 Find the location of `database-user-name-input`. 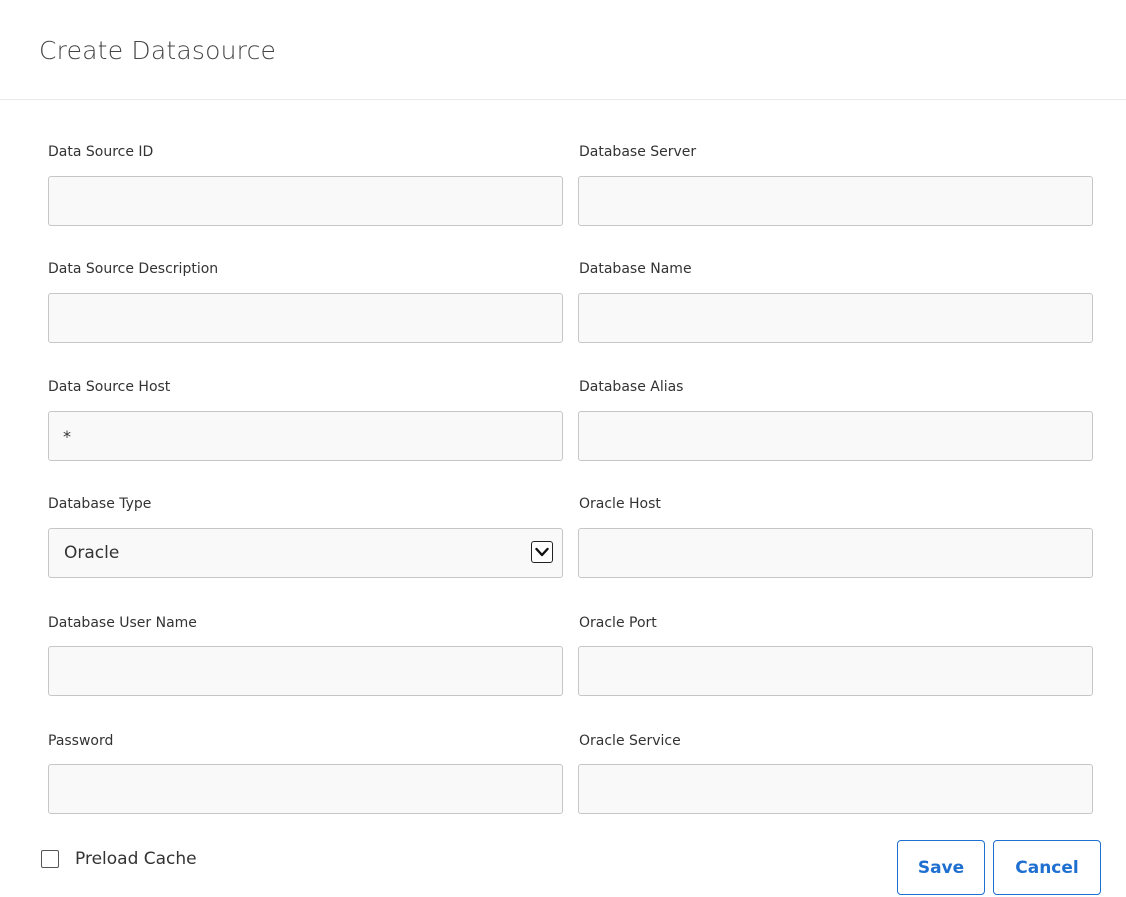

database-user-name-input is located at coordinates (305, 671).